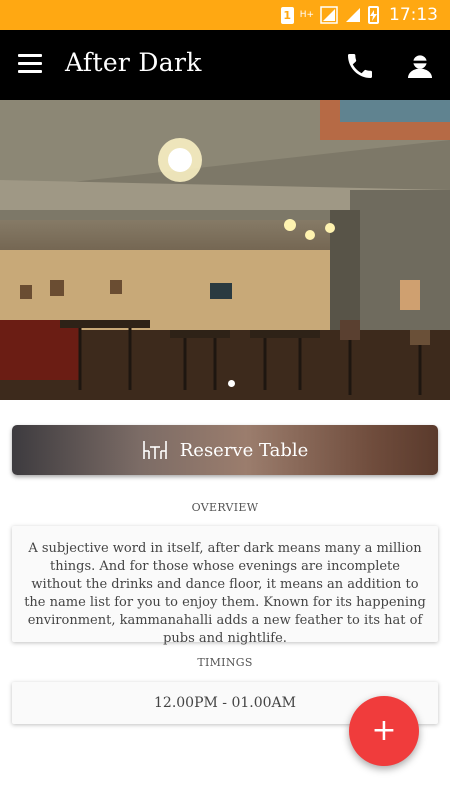 Image resolution: width=450 pixels, height=800 pixels. What do you see at coordinates (244, 450) in the screenshot?
I see `reserve-table-label: Reserve Table` at bounding box center [244, 450].